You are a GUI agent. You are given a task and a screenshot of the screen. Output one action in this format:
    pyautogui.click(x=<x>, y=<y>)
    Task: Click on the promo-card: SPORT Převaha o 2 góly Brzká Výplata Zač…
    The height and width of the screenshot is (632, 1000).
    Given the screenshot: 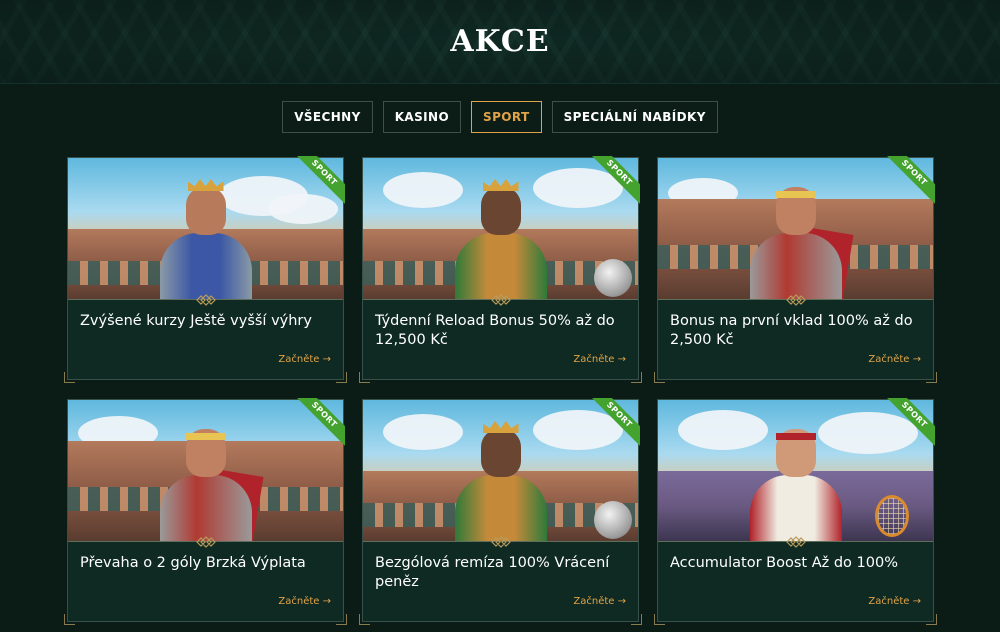 What is the action you would take?
    pyautogui.click(x=205, y=511)
    